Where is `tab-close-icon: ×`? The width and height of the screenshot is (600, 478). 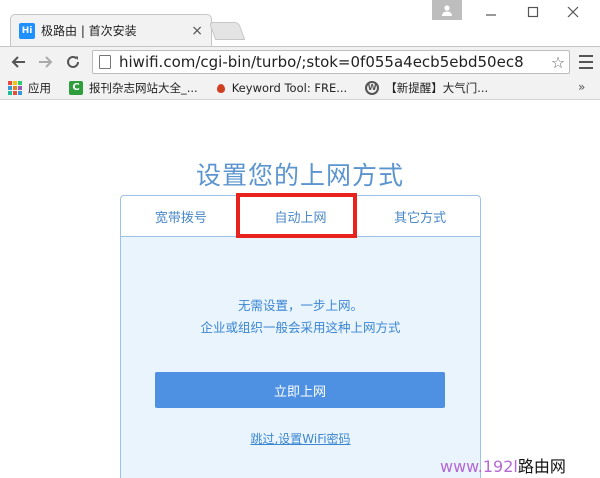
tab-close-icon: × is located at coordinates (197, 31).